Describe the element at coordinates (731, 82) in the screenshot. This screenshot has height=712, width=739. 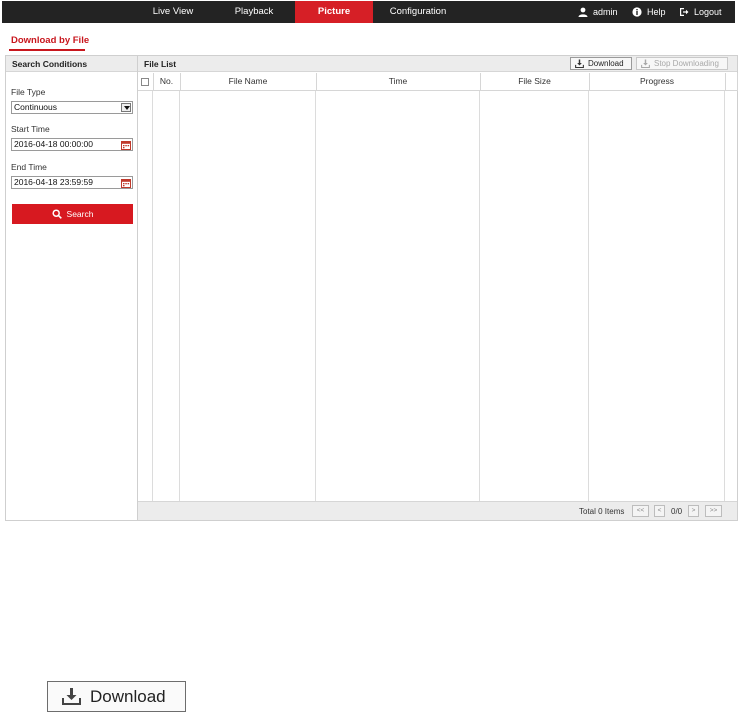
I see `column-header-spacer` at that location.